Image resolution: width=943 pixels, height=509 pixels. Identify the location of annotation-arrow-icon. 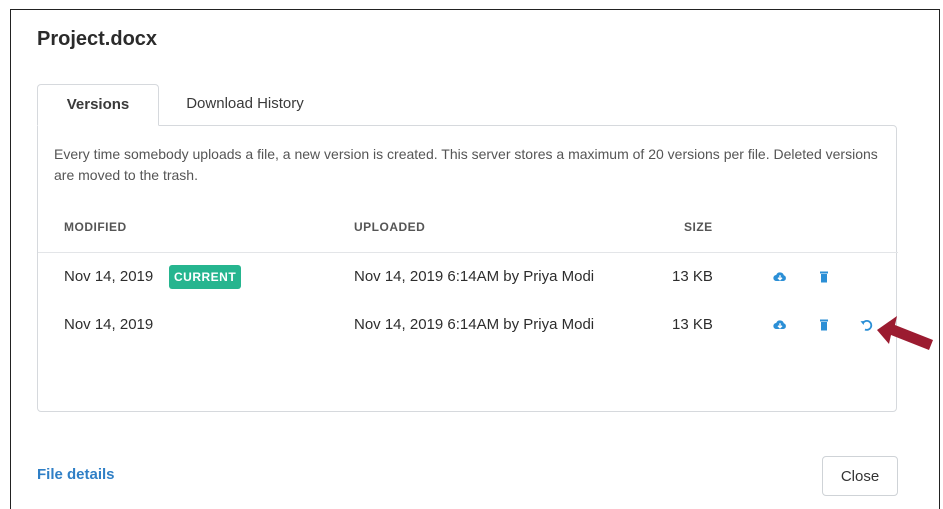
(905, 333).